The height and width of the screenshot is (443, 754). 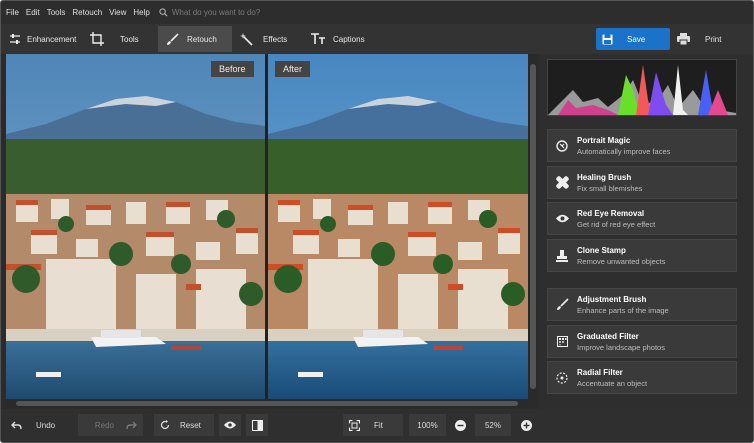 I want to click on bandage-icon, so click(x=562, y=182).